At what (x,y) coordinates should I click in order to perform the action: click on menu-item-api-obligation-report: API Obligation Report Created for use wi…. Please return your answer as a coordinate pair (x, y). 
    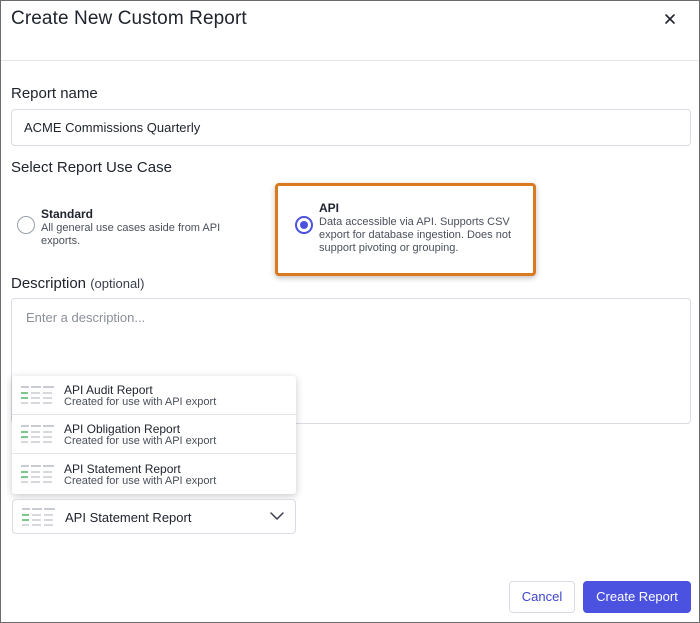
    Looking at the image, I should click on (154, 434).